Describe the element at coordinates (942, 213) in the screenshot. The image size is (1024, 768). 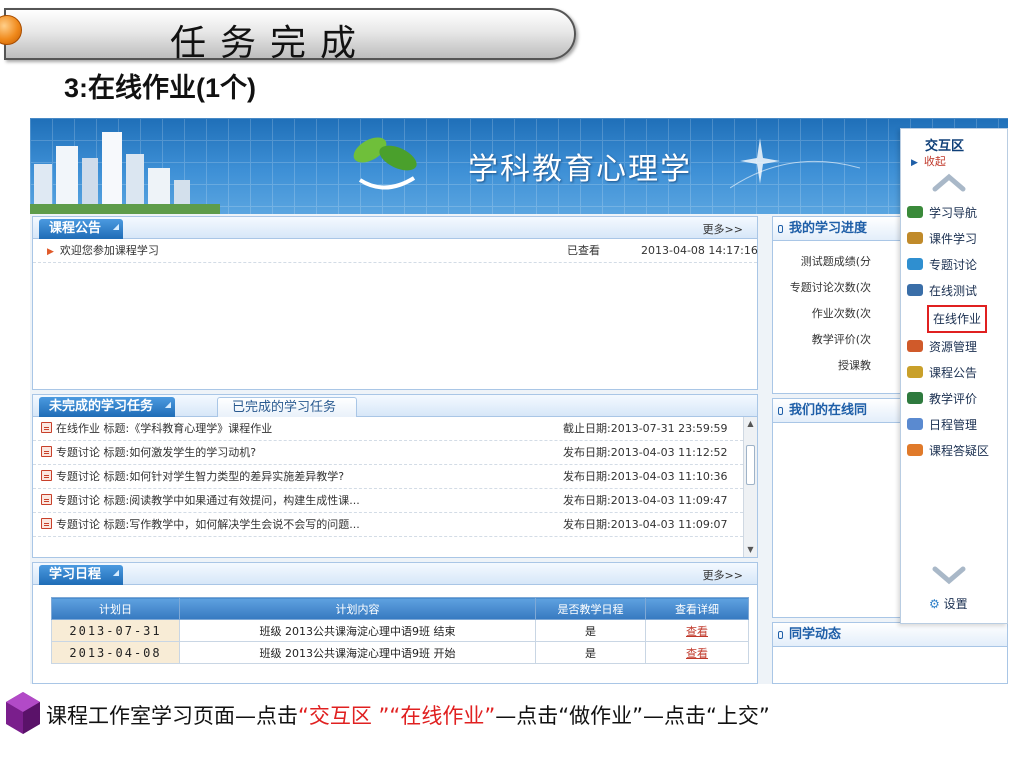
I see `menu-study-nav: 学习导航` at that location.